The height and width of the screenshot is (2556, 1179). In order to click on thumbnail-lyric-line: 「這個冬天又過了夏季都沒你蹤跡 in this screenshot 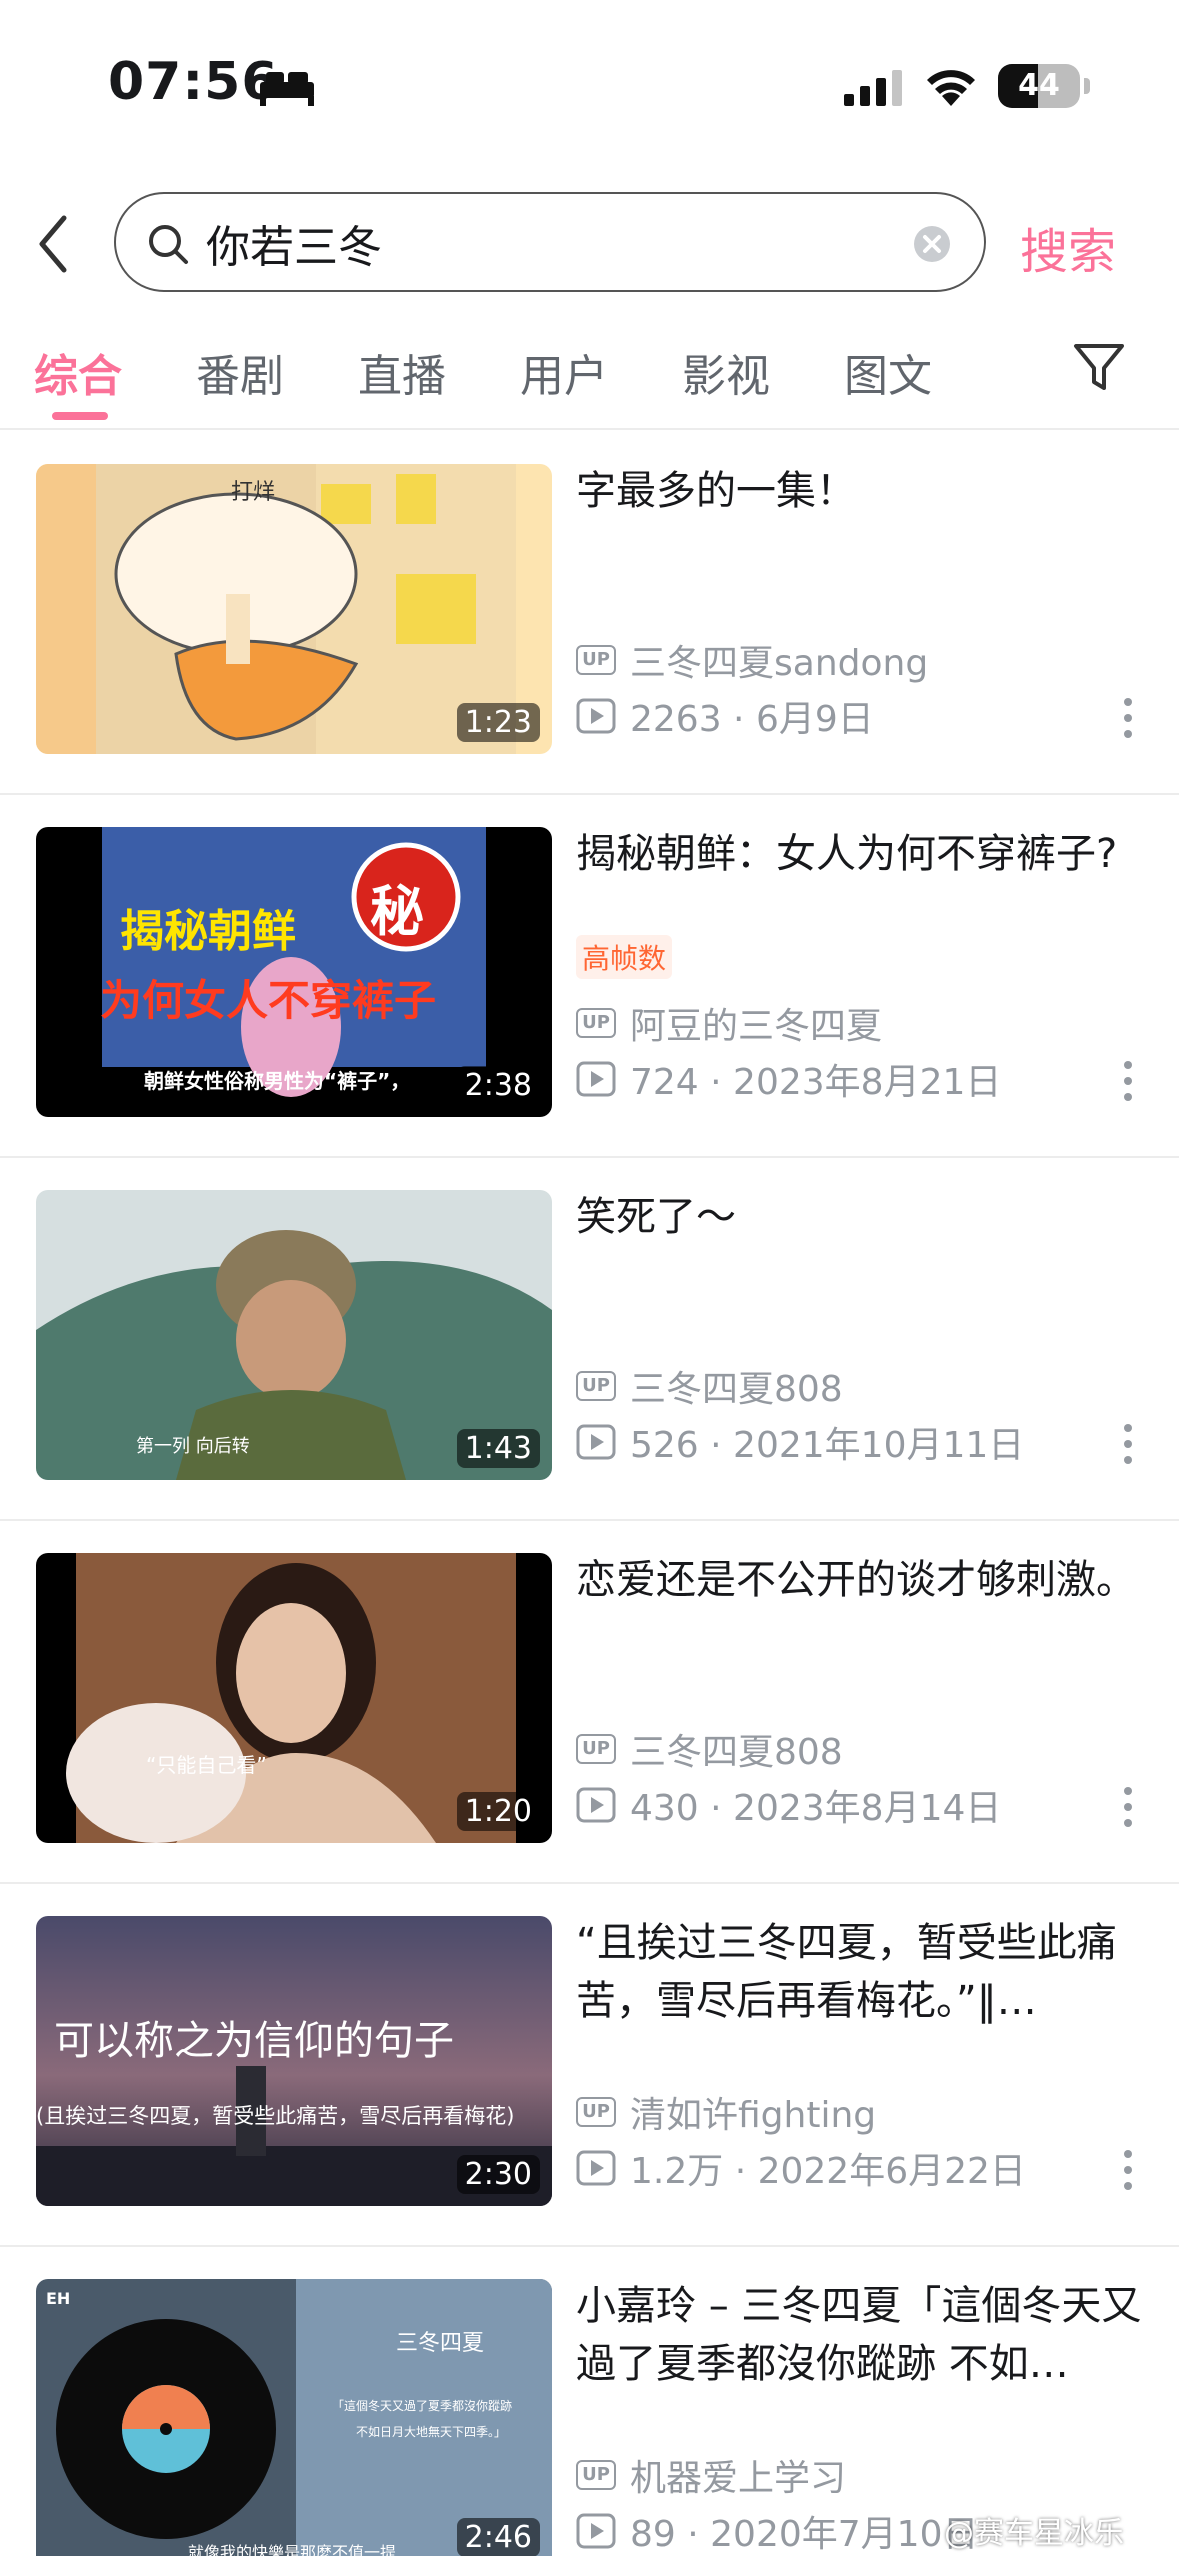, I will do `click(422, 2406)`.